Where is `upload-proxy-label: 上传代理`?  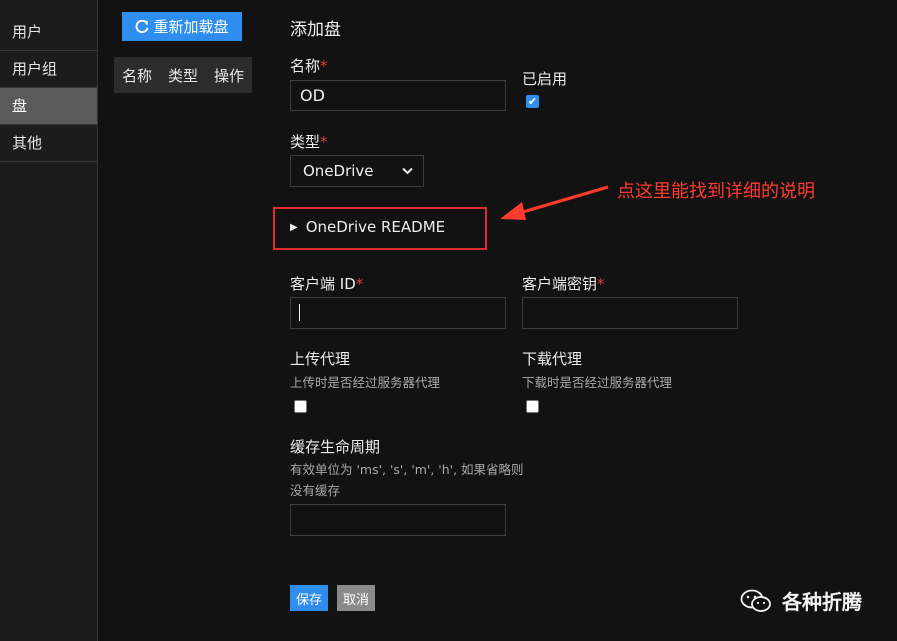 upload-proxy-label: 上传代理 is located at coordinates (320, 359).